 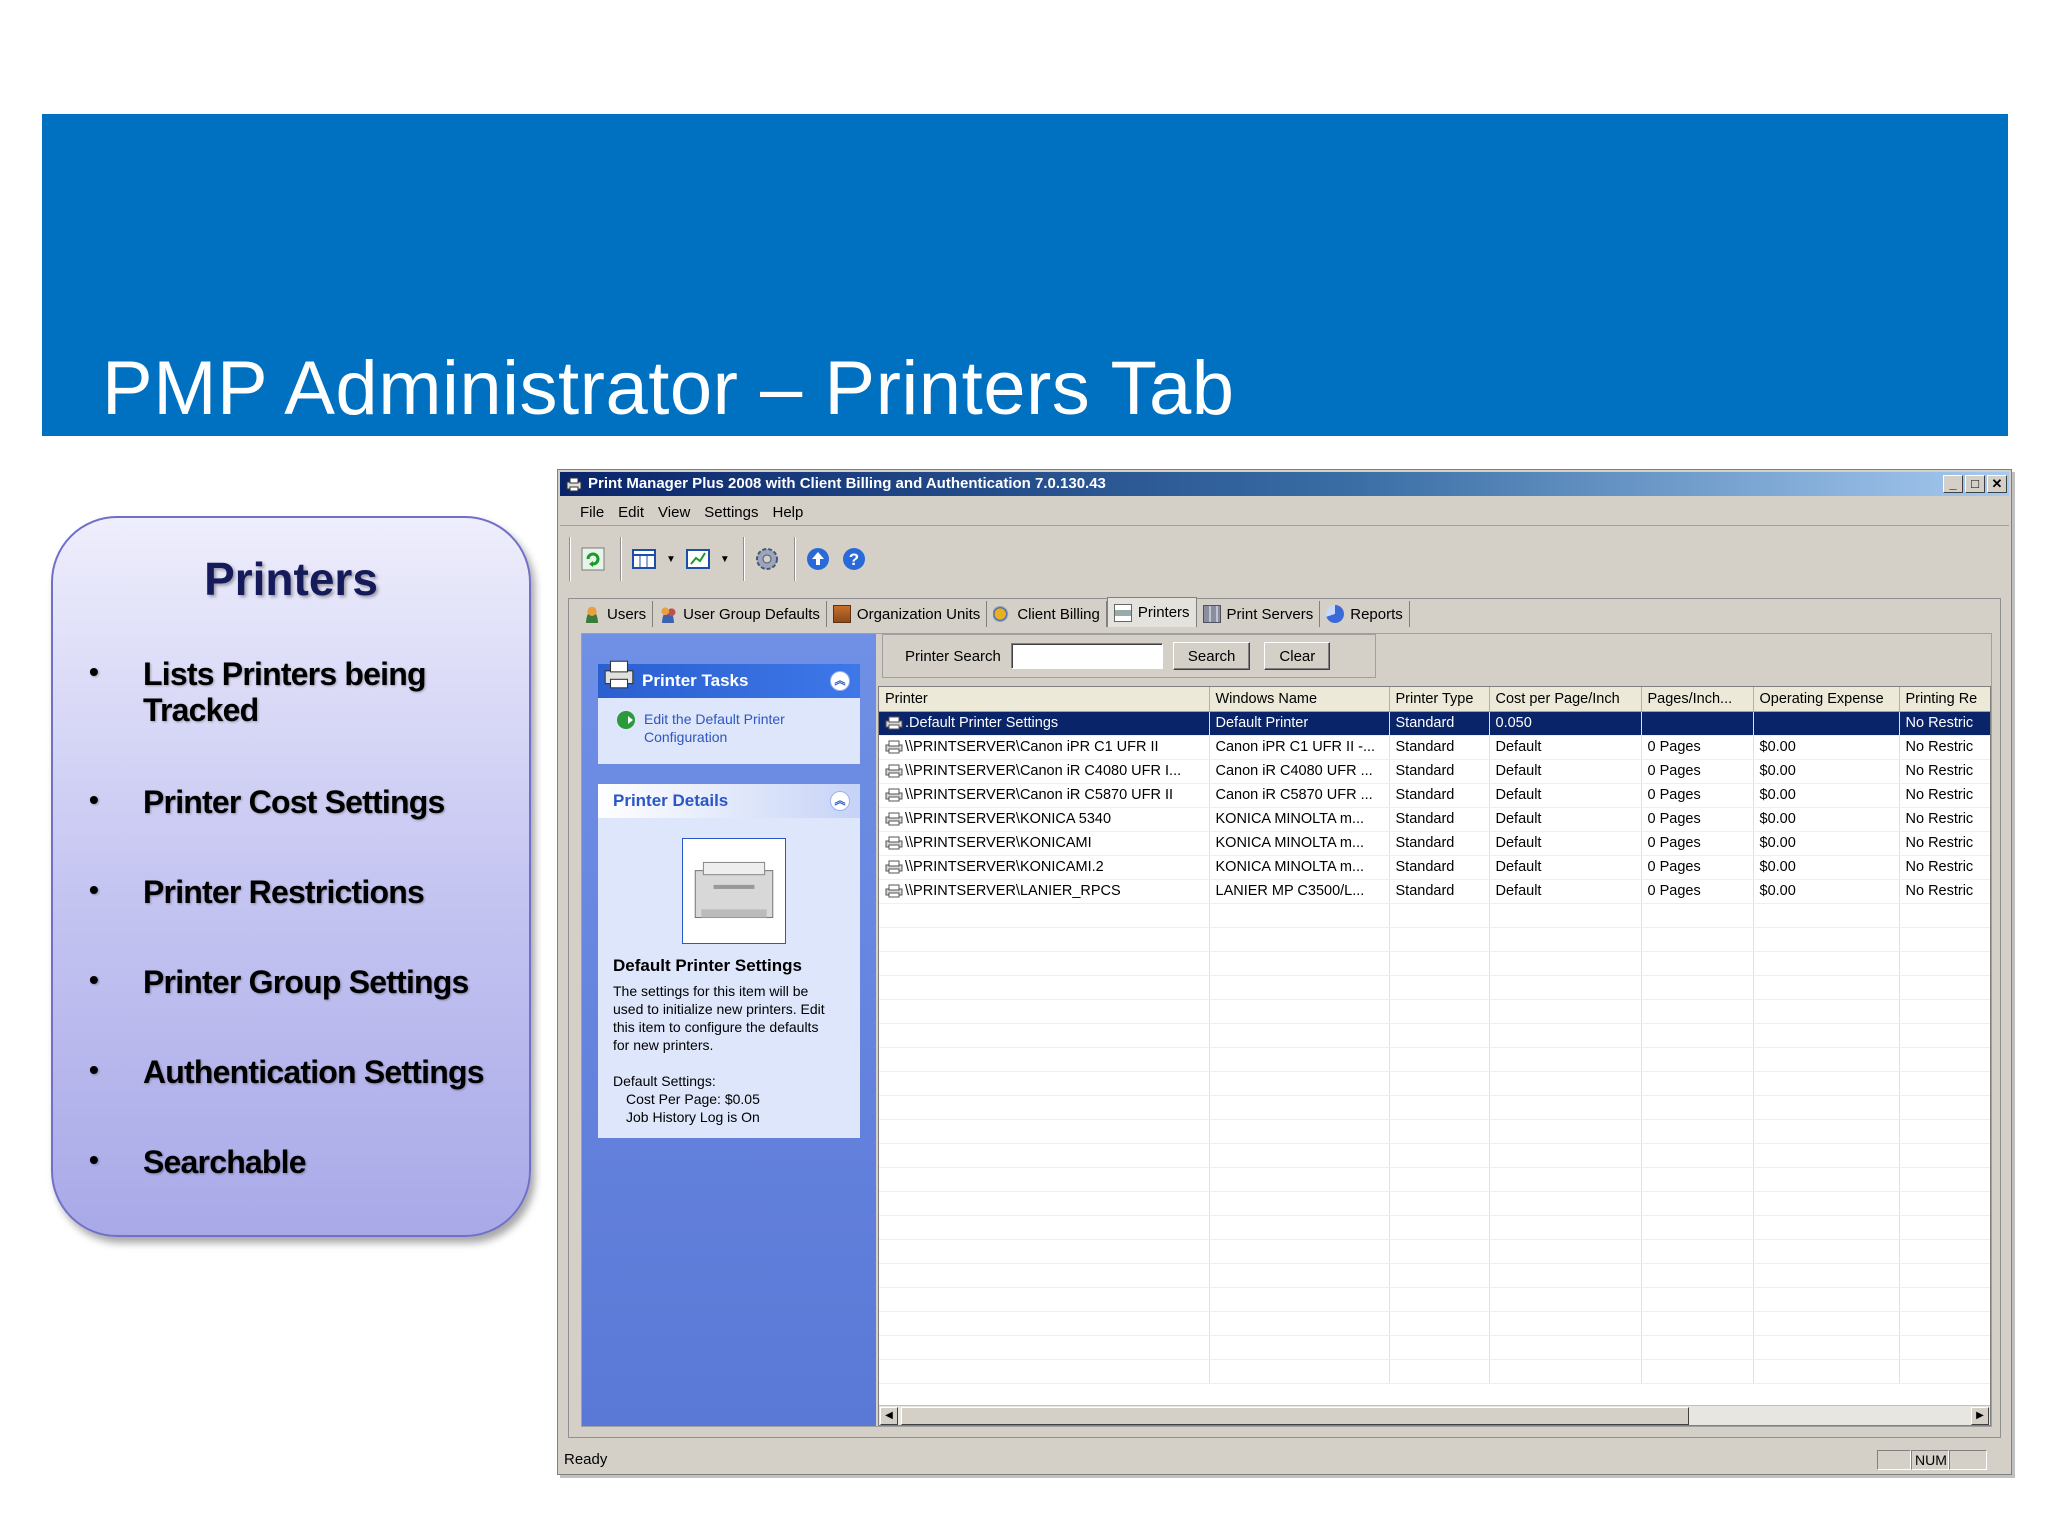 I want to click on menu-help: Help, so click(x=787, y=512).